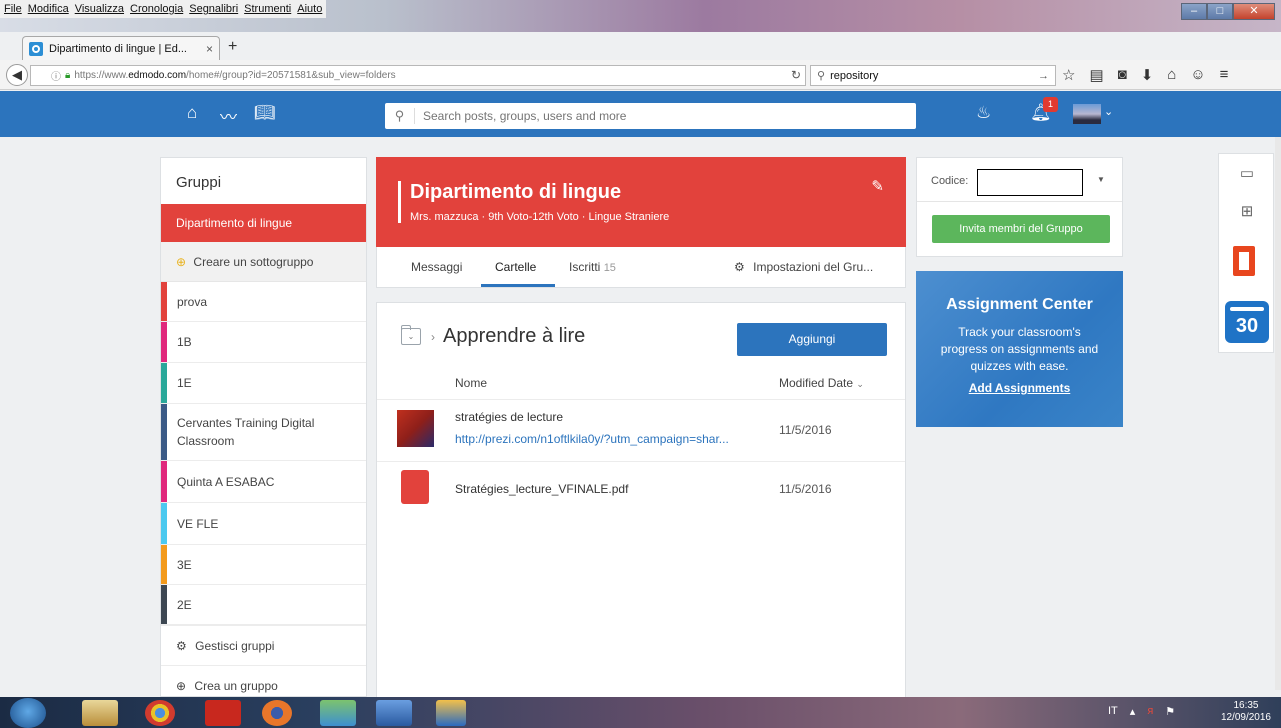 The height and width of the screenshot is (728, 1281). Describe the element at coordinates (235, 646) in the screenshot. I see `manage-groups-label: Gestisci gruppi` at that location.